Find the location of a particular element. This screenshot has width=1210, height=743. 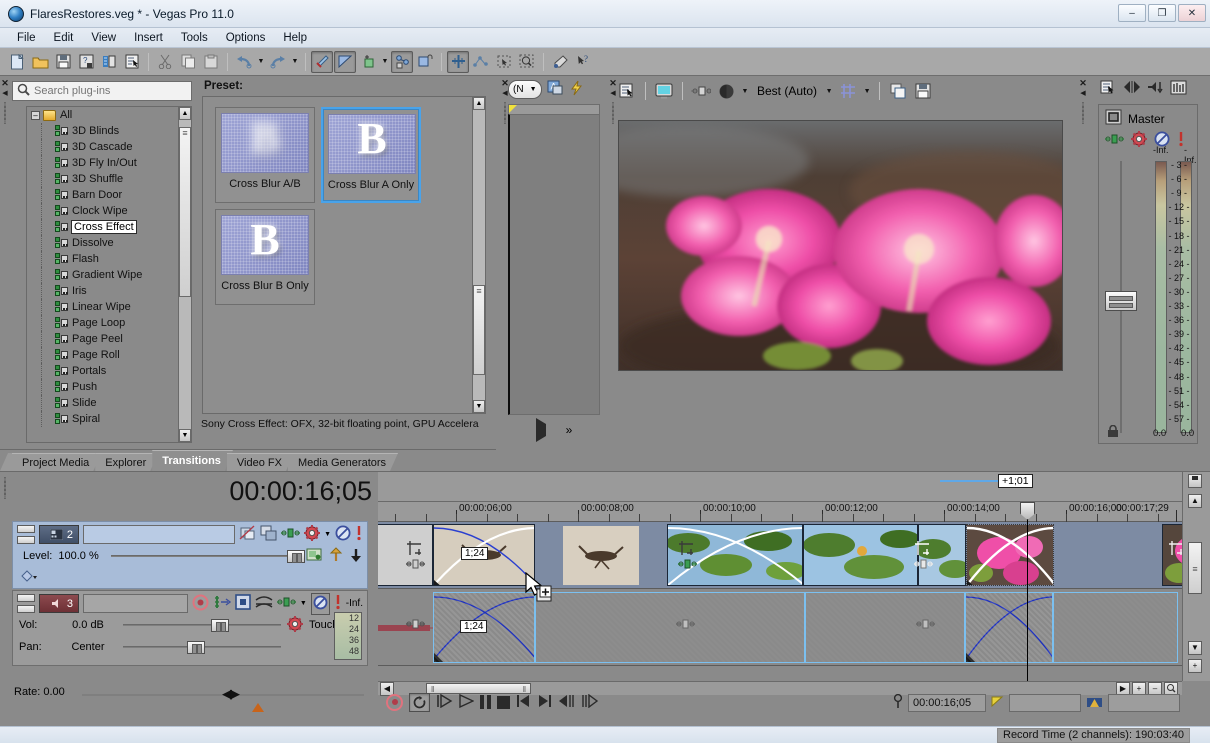

selection-length-field is located at coordinates (1144, 703).